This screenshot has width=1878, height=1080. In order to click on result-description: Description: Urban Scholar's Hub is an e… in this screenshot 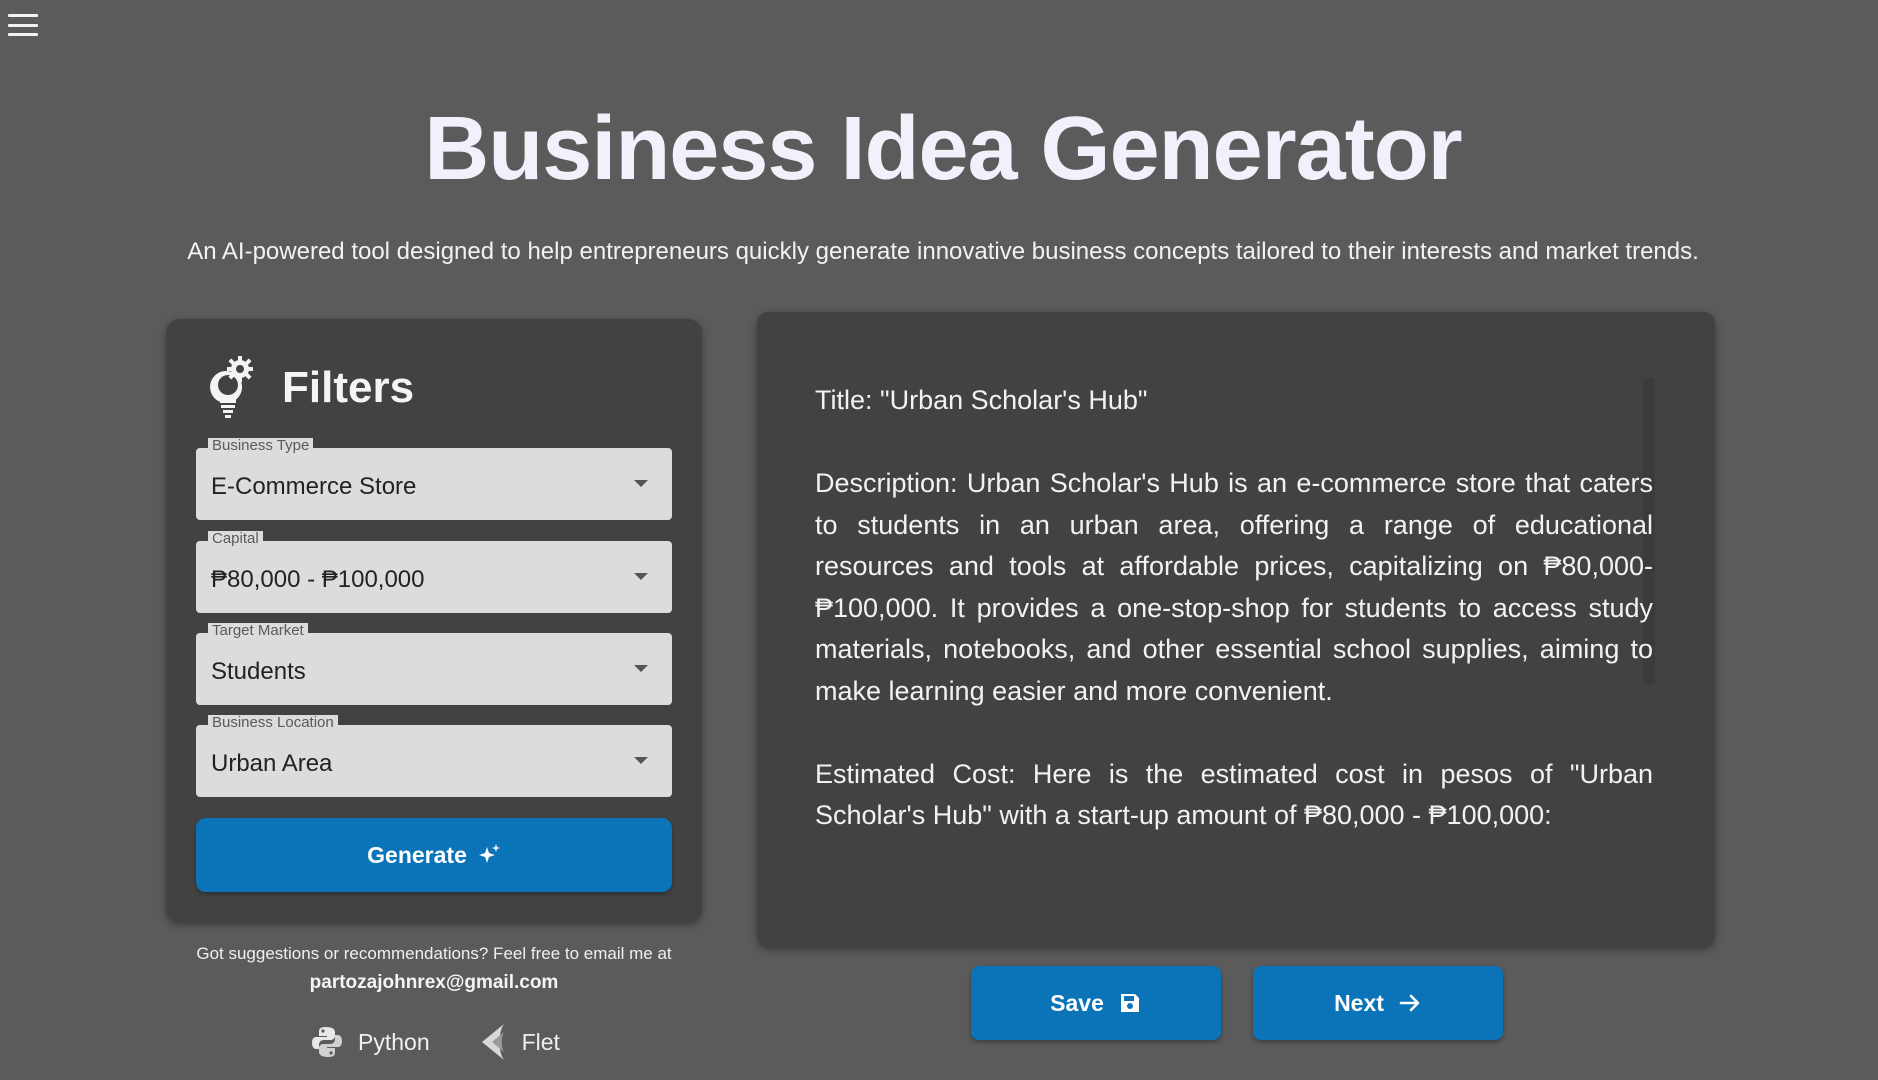, I will do `click(1234, 587)`.